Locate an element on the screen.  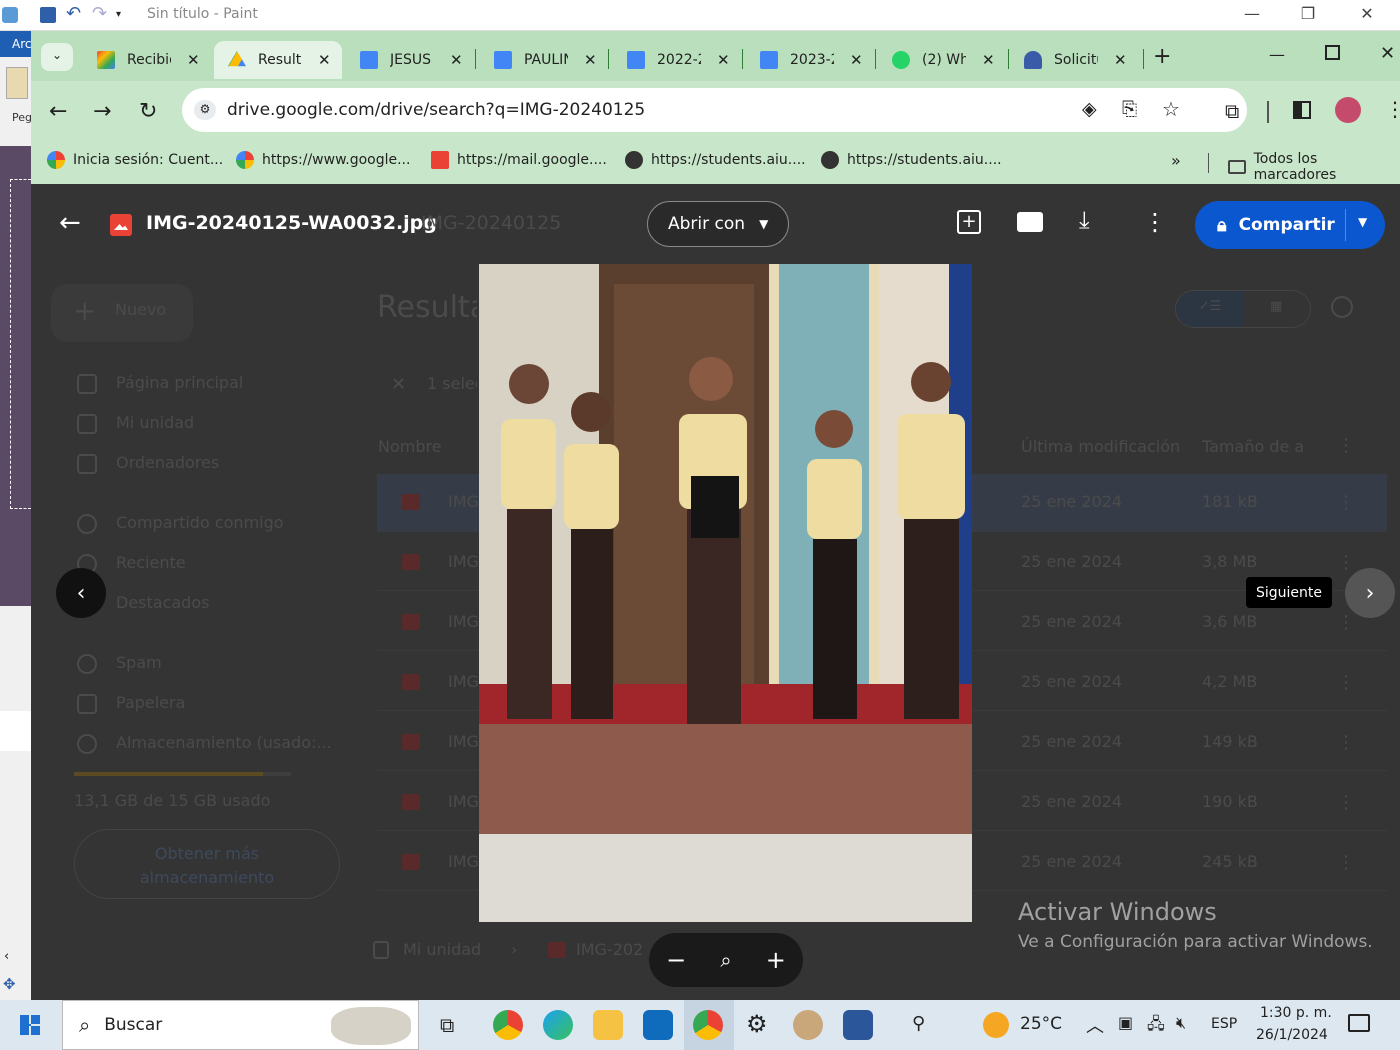
move-icon: ✥ is located at coordinates (9, 984).